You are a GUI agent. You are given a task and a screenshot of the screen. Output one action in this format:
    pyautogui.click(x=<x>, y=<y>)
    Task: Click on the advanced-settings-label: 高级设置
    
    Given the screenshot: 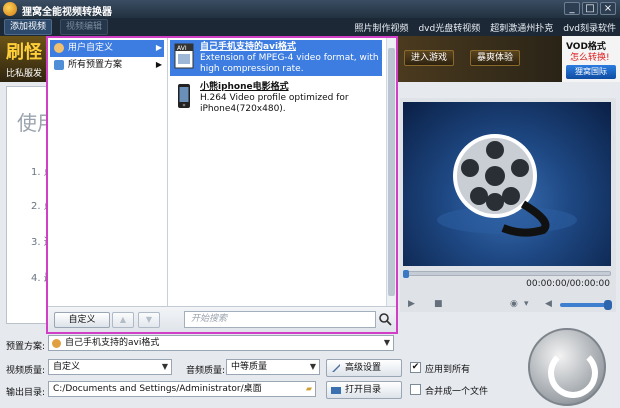 What is the action you would take?
    pyautogui.click(x=363, y=368)
    